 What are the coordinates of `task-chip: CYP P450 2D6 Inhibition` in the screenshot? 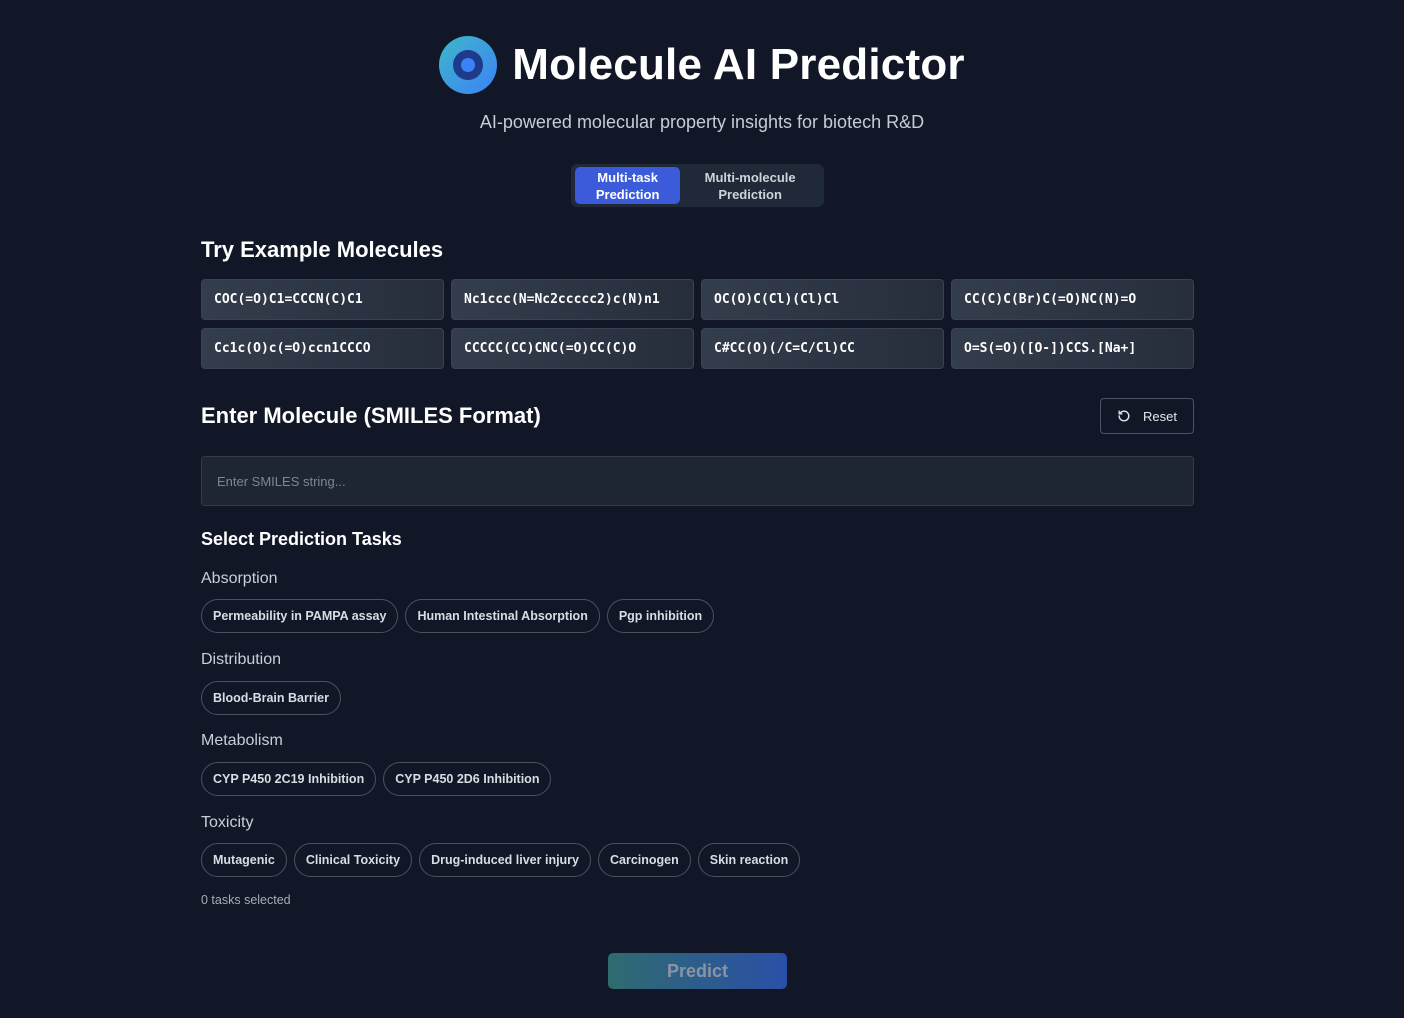 It's located at (467, 779).